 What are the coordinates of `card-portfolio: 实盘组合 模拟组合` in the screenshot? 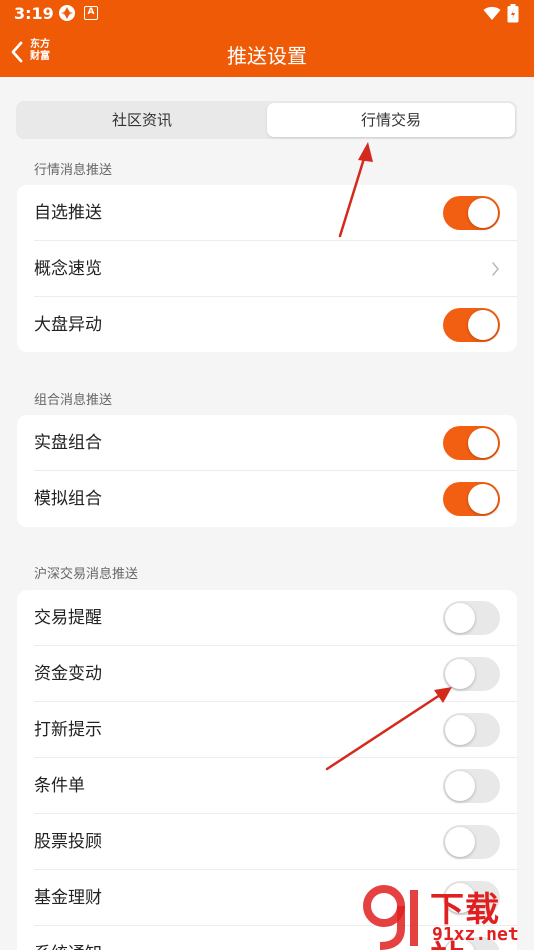 It's located at (267, 471).